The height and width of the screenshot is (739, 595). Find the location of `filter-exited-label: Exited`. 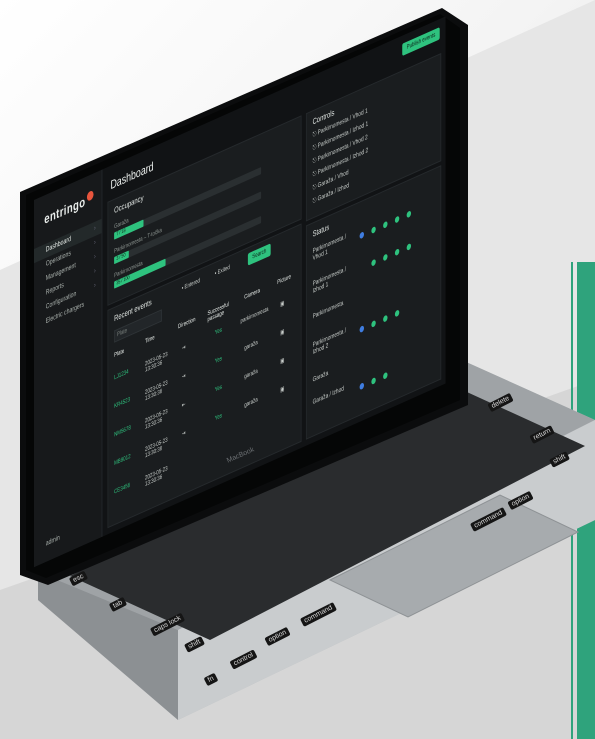

filter-exited-label: Exited is located at coordinates (223, 270).